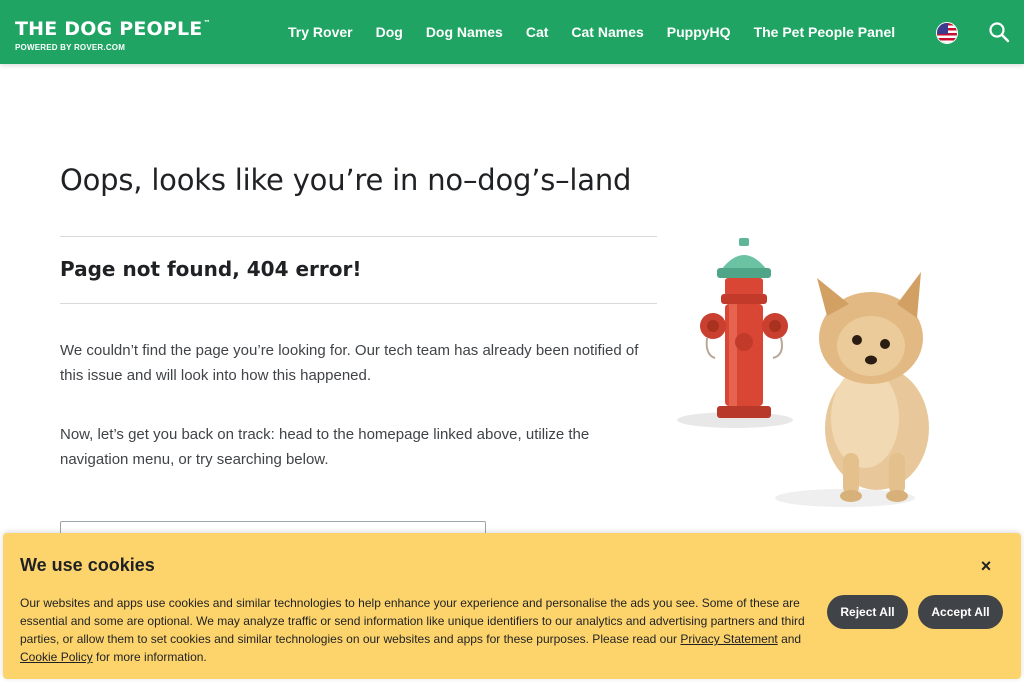 Image resolution: width=1024 pixels, height=683 pixels. What do you see at coordinates (699, 32) in the screenshot?
I see `nav-link-puppyhq: PuppyHQ` at bounding box center [699, 32].